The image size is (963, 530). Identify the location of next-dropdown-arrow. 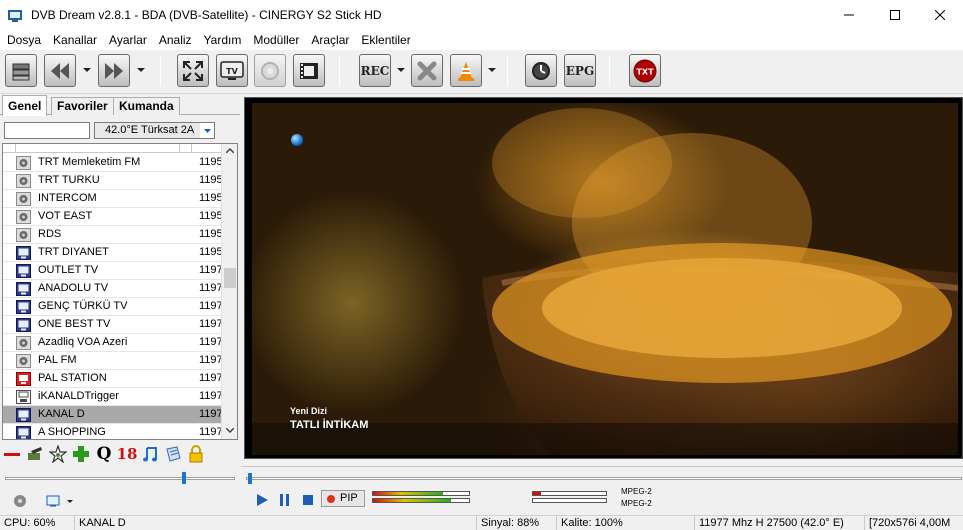
(141, 70).